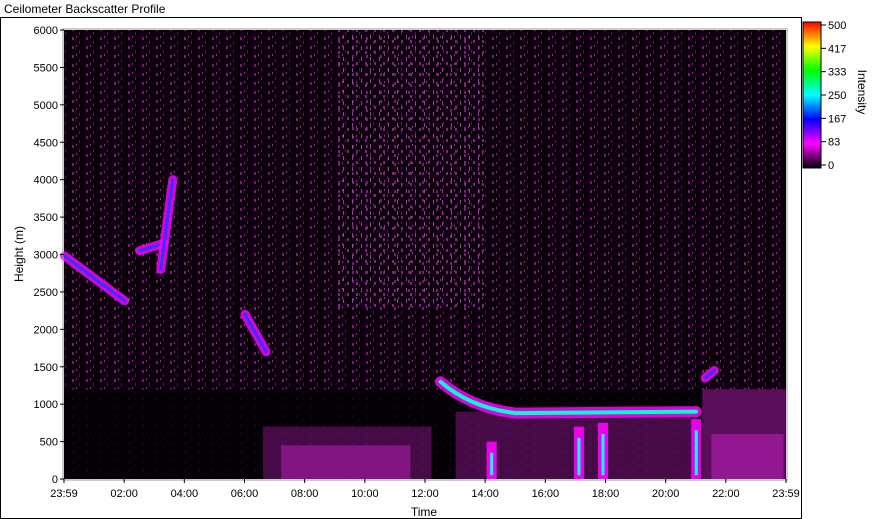 This screenshot has width=872, height=519. What do you see at coordinates (46, 68) in the screenshot?
I see `y-tick-label: 5500` at bounding box center [46, 68].